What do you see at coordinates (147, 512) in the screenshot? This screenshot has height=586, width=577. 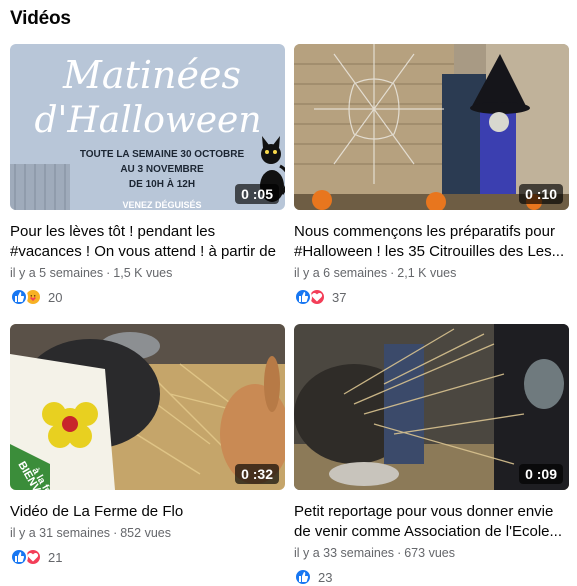 I see `video-title: Vidéo de La Ferme de Flo` at bounding box center [147, 512].